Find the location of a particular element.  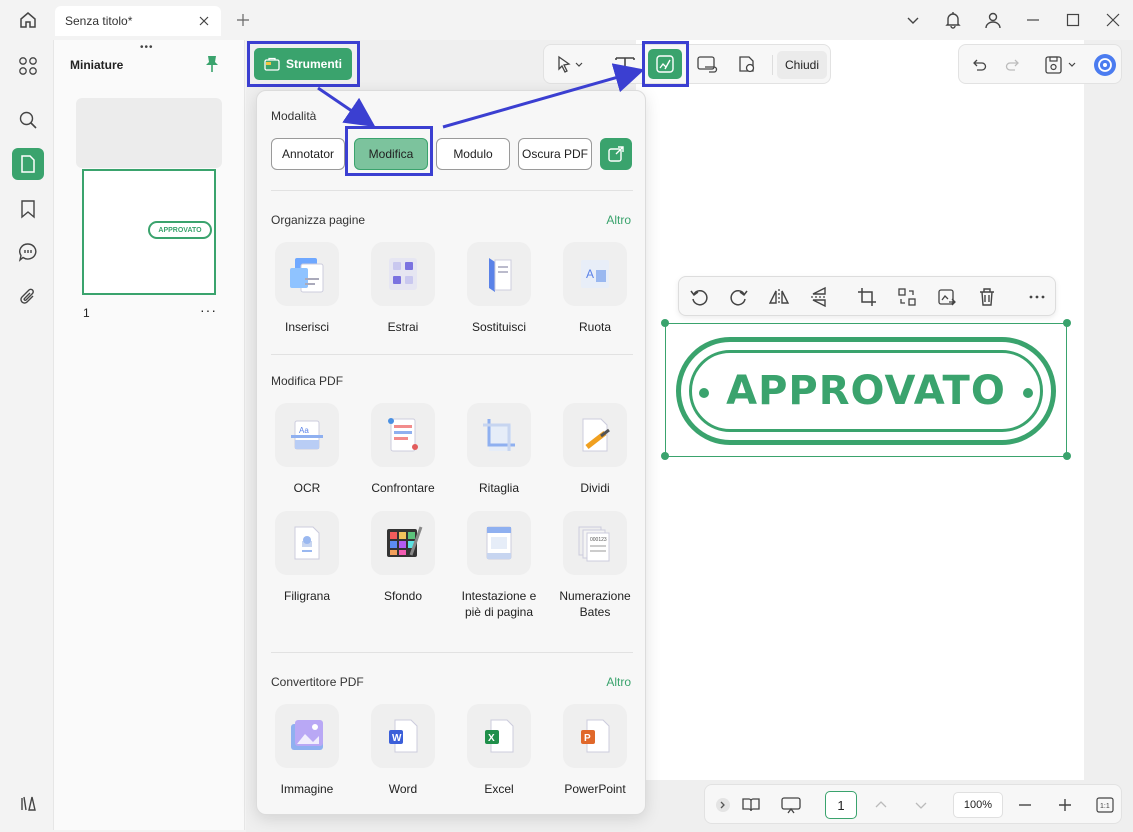

flip-vertical-icon is located at coordinates (819, 297).